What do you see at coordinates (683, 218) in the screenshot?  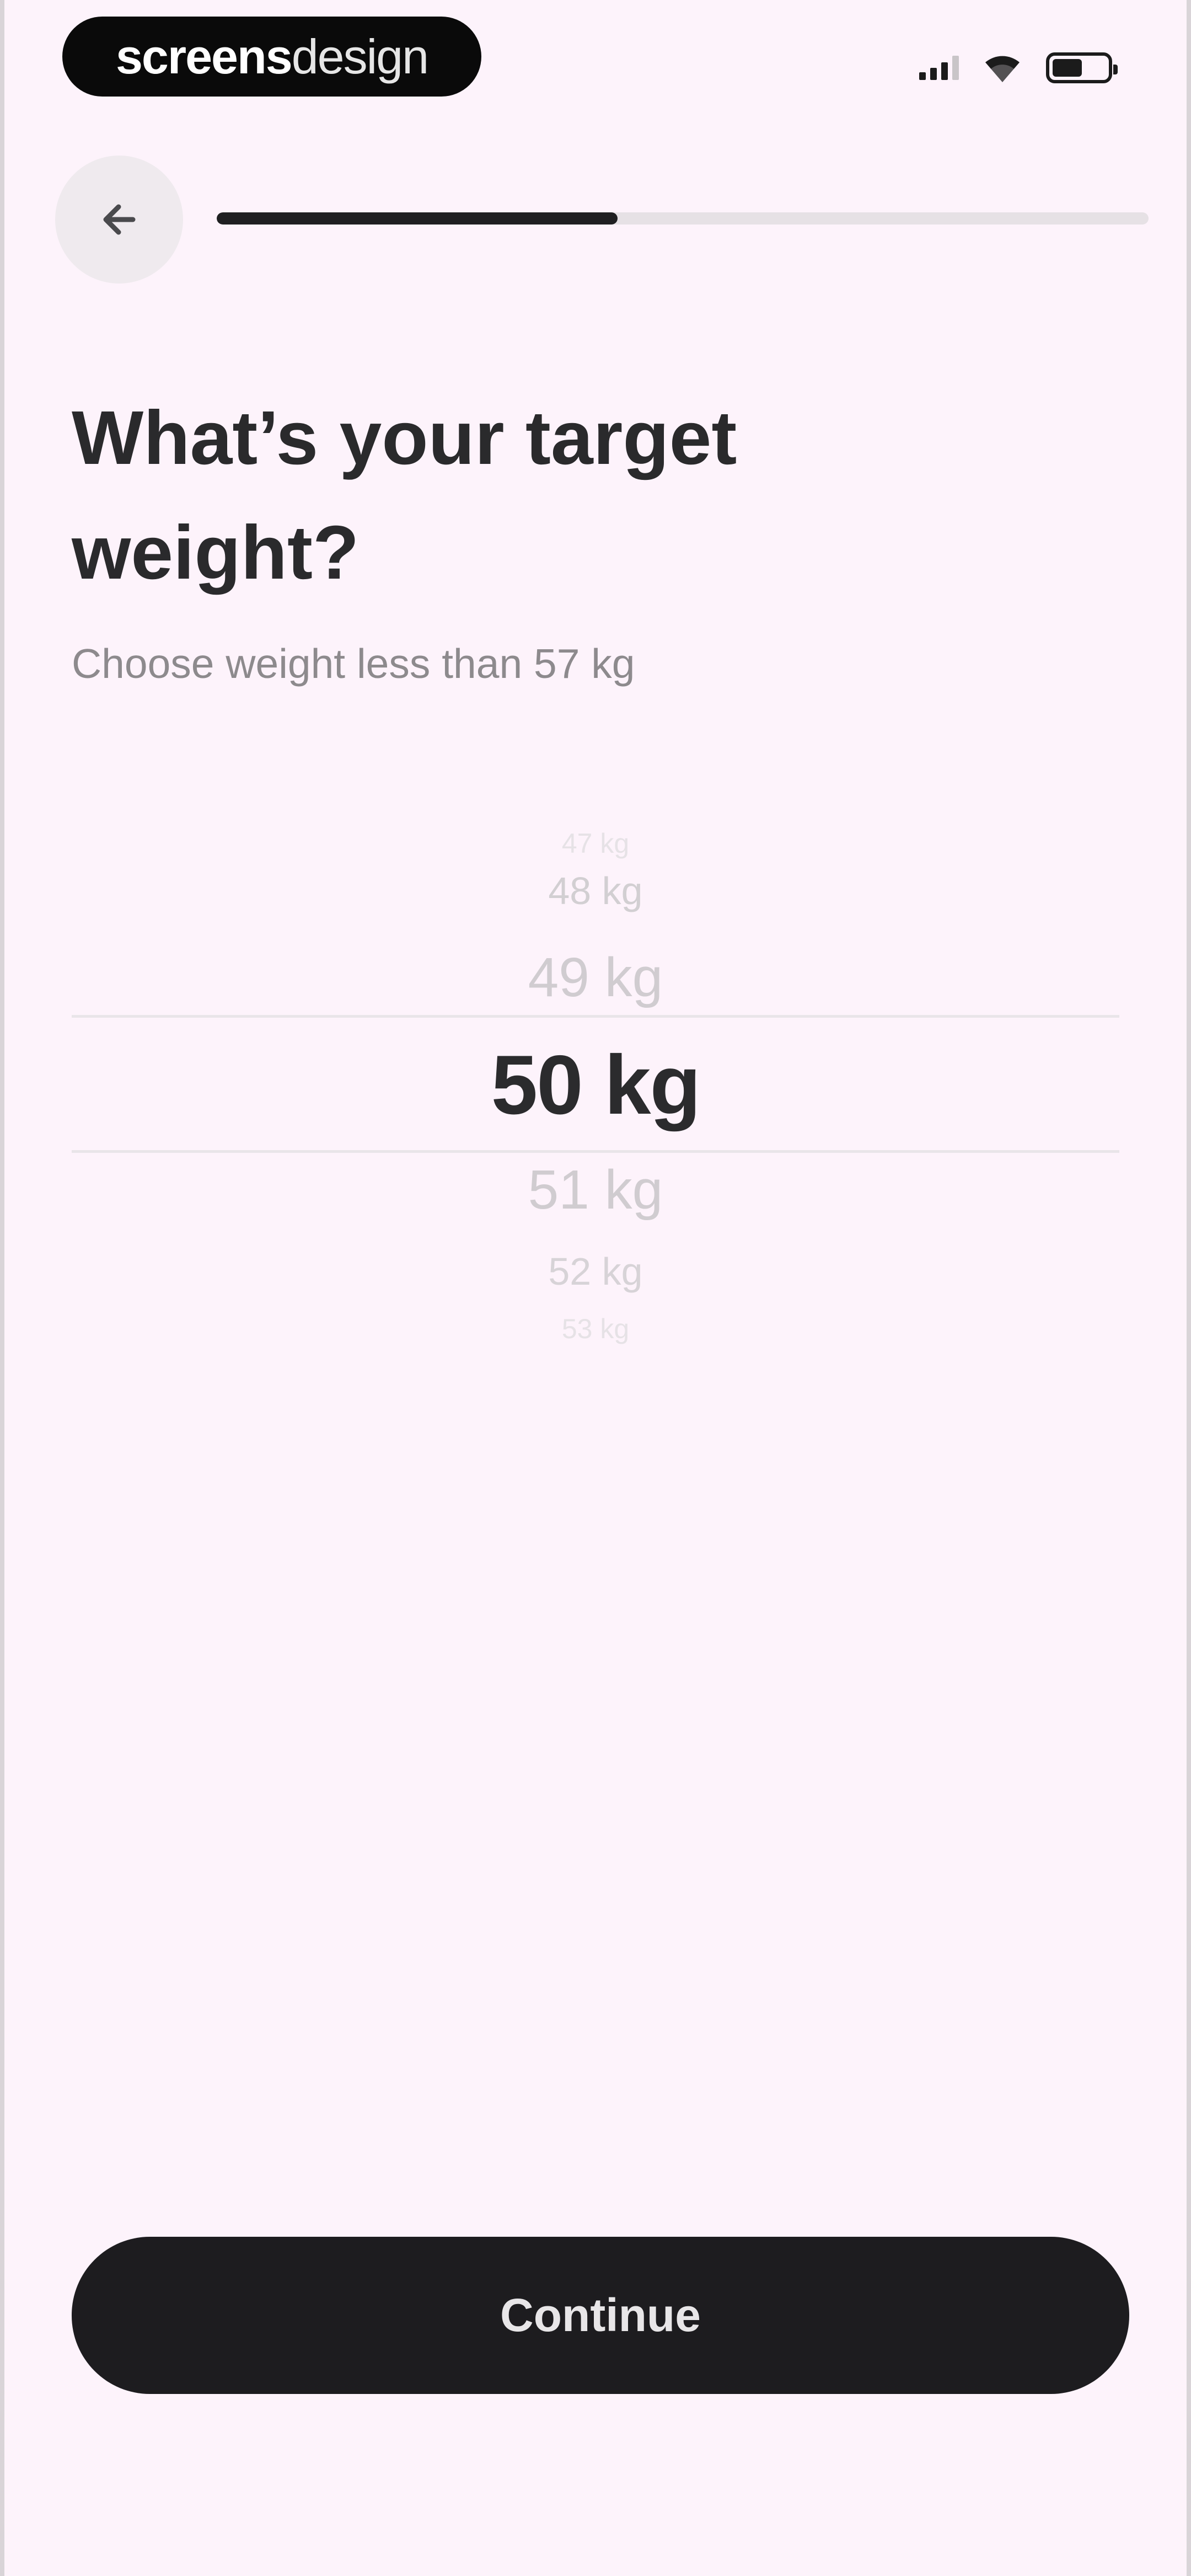 I see `progress-bar` at bounding box center [683, 218].